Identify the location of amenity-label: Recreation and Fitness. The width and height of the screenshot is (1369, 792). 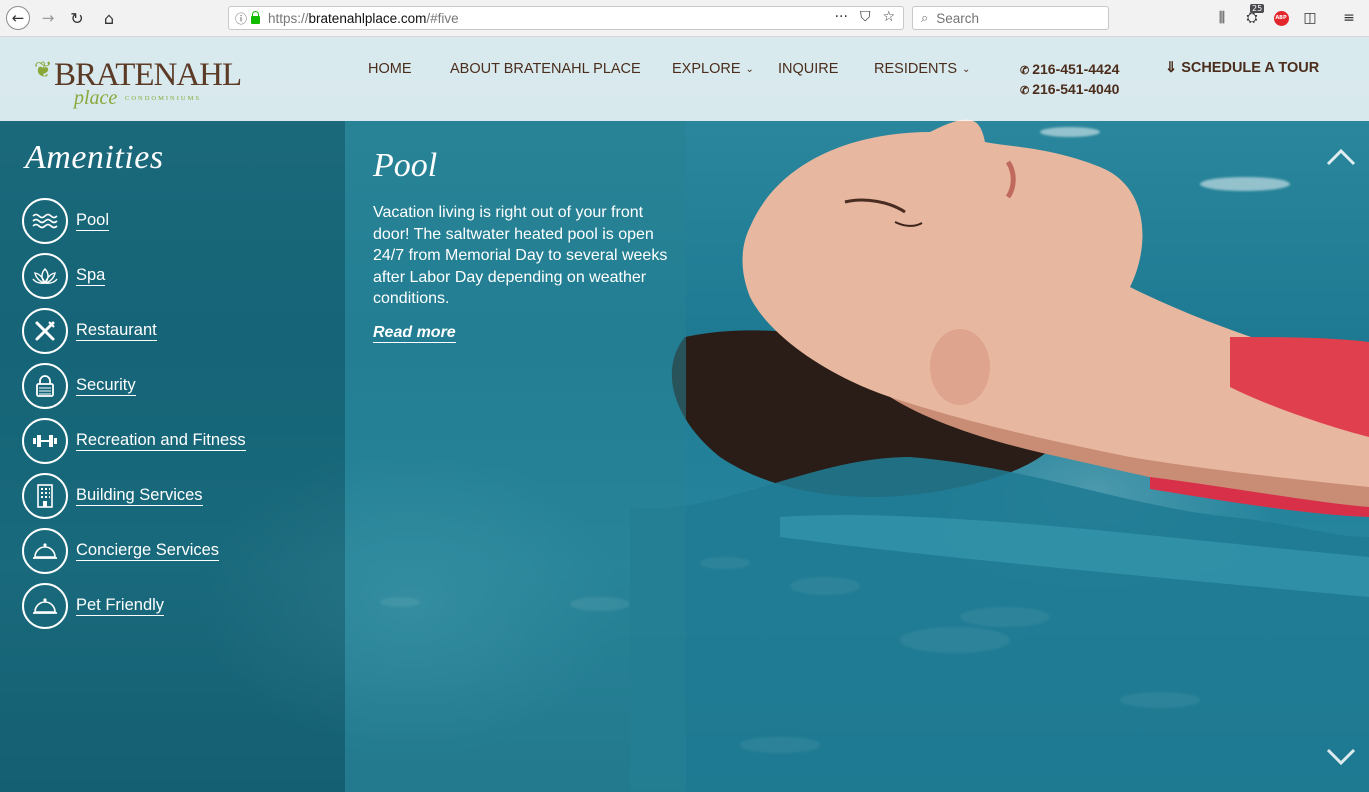
(161, 441).